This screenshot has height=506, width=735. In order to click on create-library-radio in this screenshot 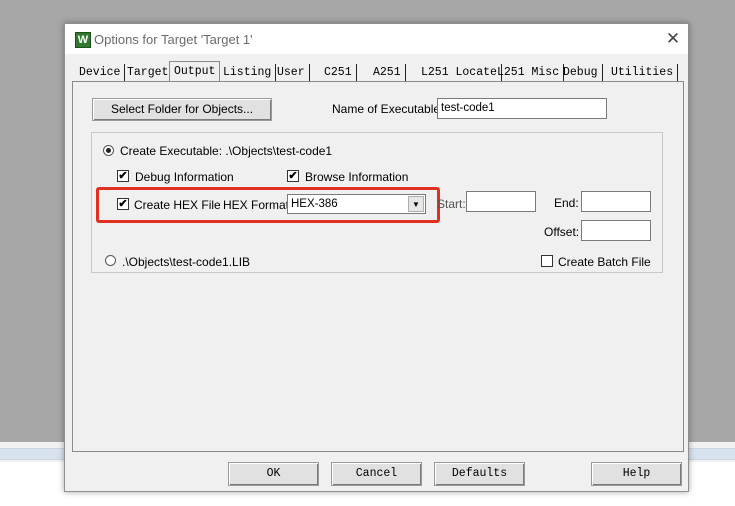, I will do `click(110, 260)`.